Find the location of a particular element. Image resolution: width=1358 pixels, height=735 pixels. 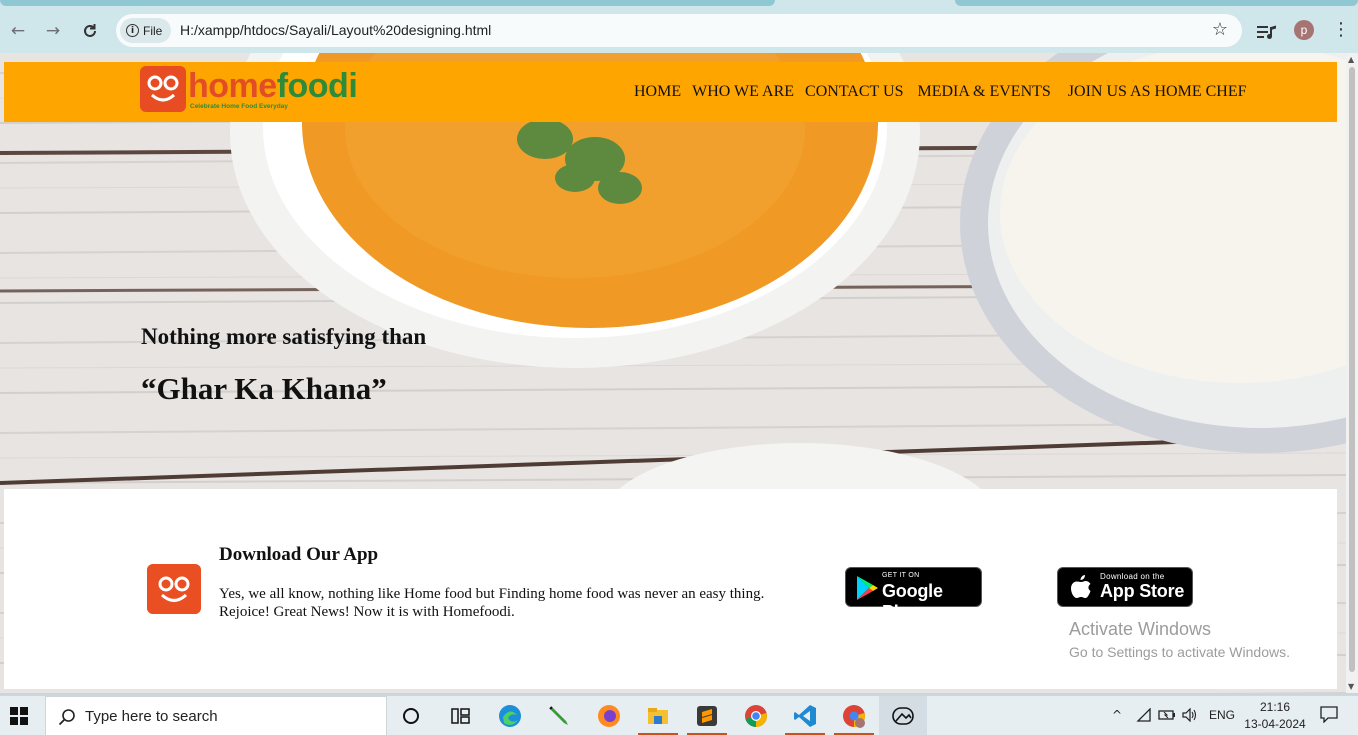

clock-date: 13-04-2024 is located at coordinates (1275, 724).